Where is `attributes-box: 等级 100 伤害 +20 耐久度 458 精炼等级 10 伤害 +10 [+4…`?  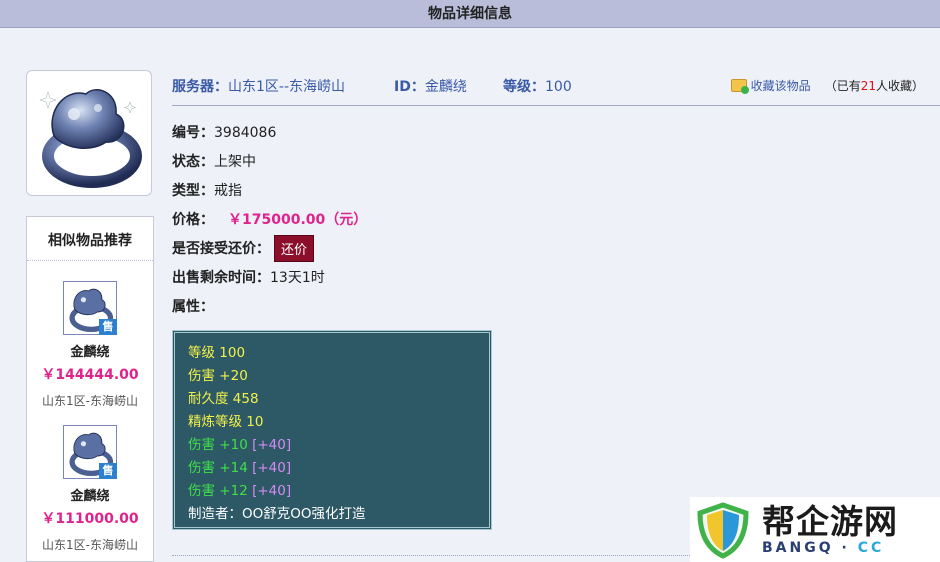 attributes-box: 等级 100 伤害 +20 耐久度 458 精炼等级 10 伤害 +10 [+4… is located at coordinates (332, 430).